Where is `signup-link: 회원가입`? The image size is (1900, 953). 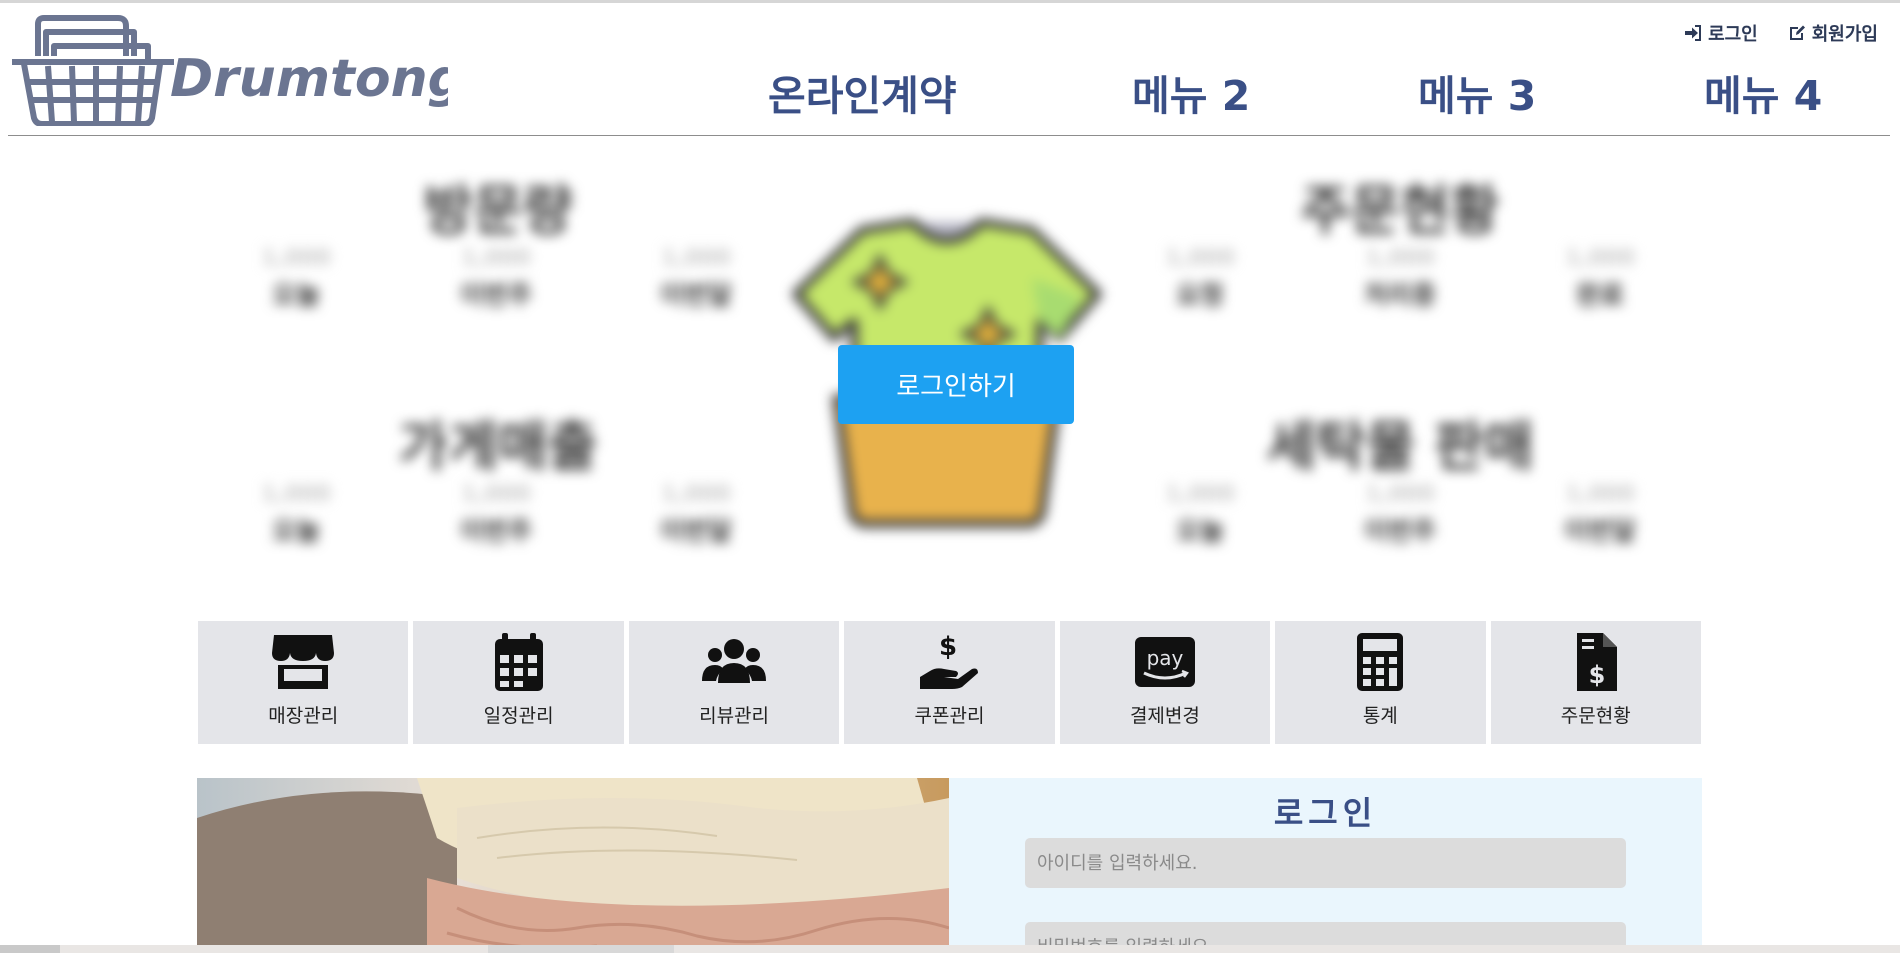
signup-link: 회원가입 is located at coordinates (1833, 33).